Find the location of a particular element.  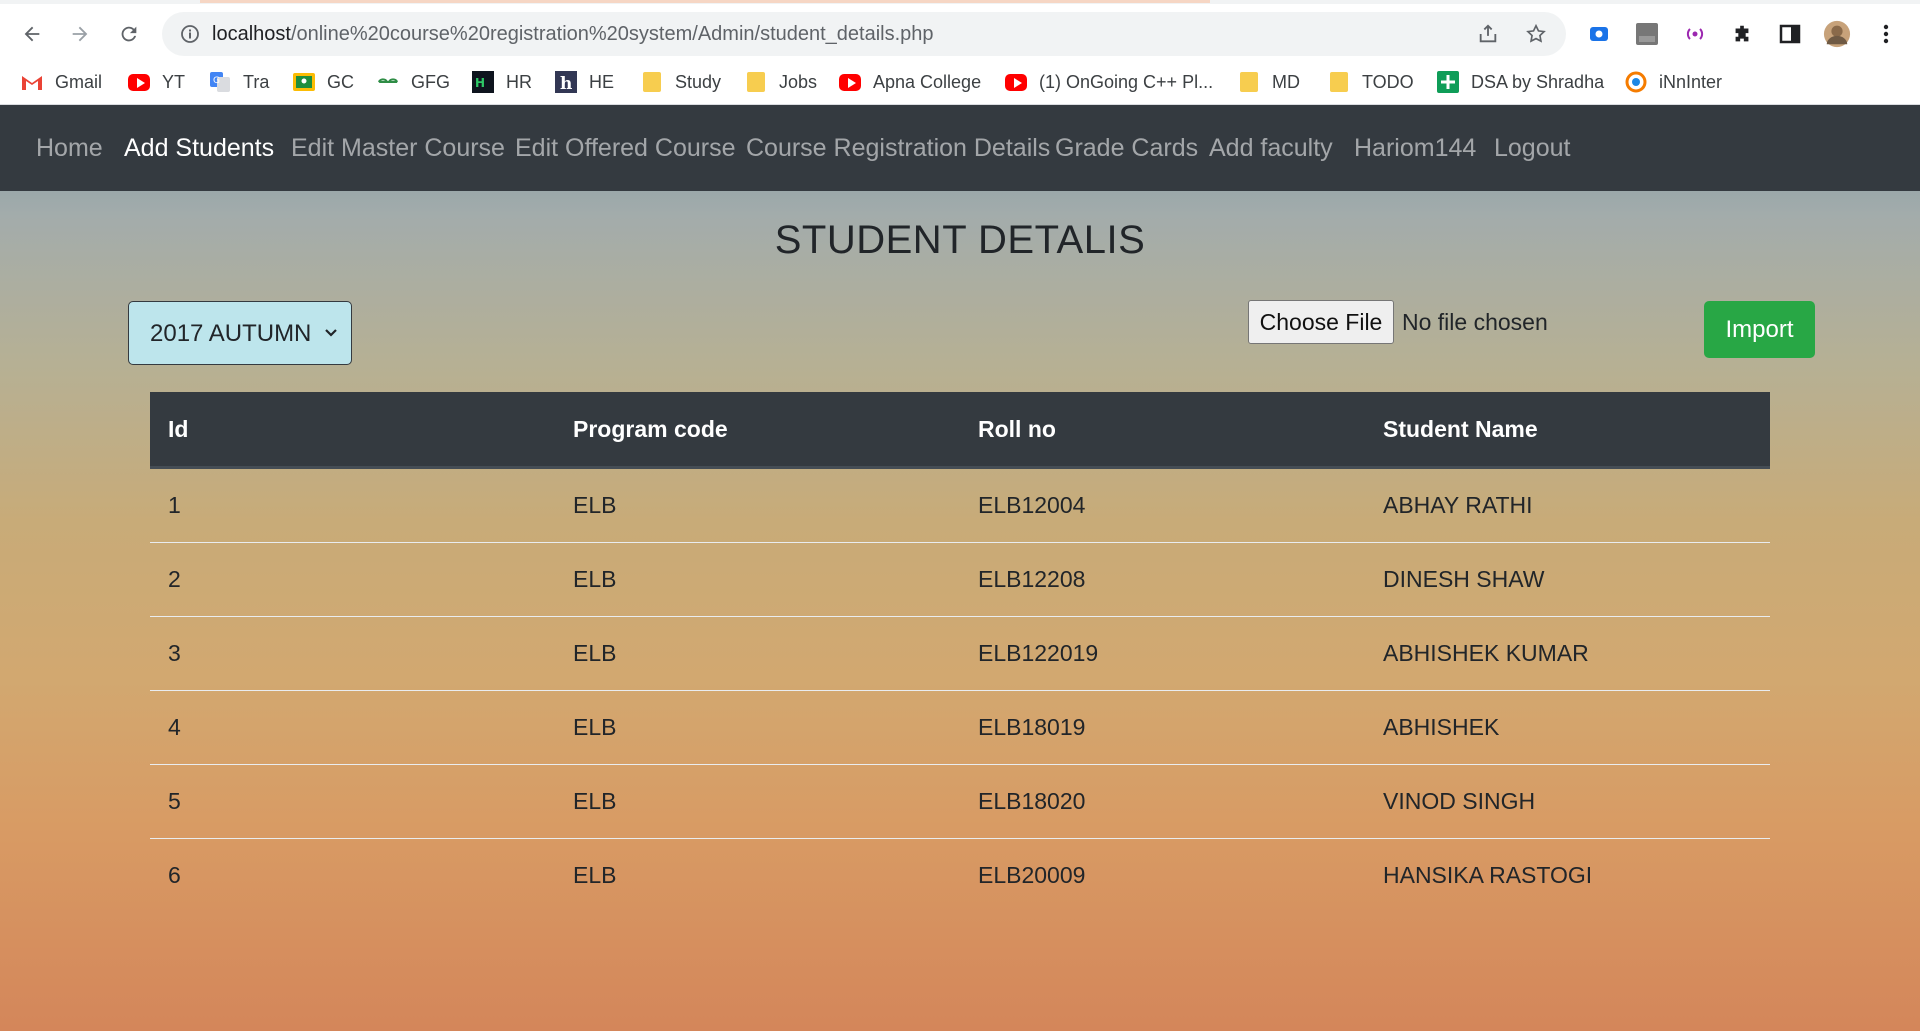

bookmark-study: Study is located at coordinates (681, 82).